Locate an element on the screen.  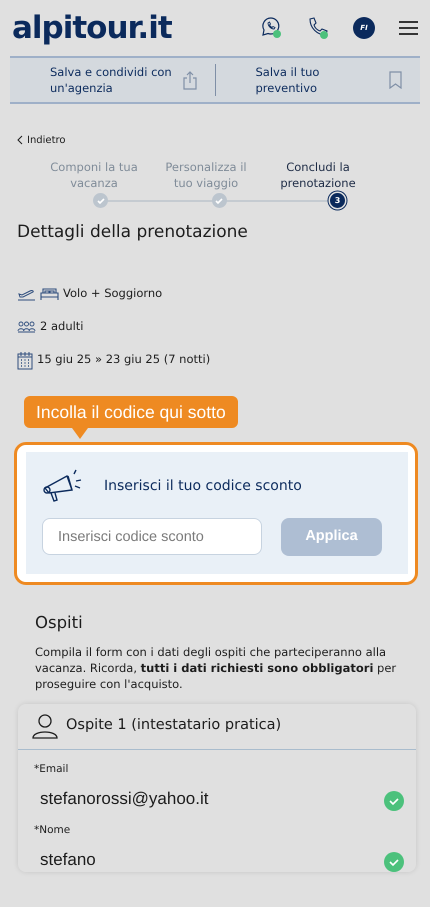
menu-icon is located at coordinates (408, 28).